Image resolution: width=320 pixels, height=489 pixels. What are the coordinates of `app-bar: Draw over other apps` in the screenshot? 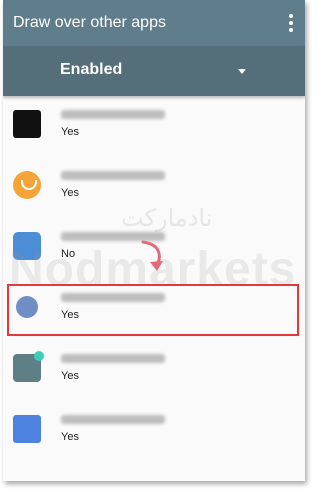 It's located at (154, 23).